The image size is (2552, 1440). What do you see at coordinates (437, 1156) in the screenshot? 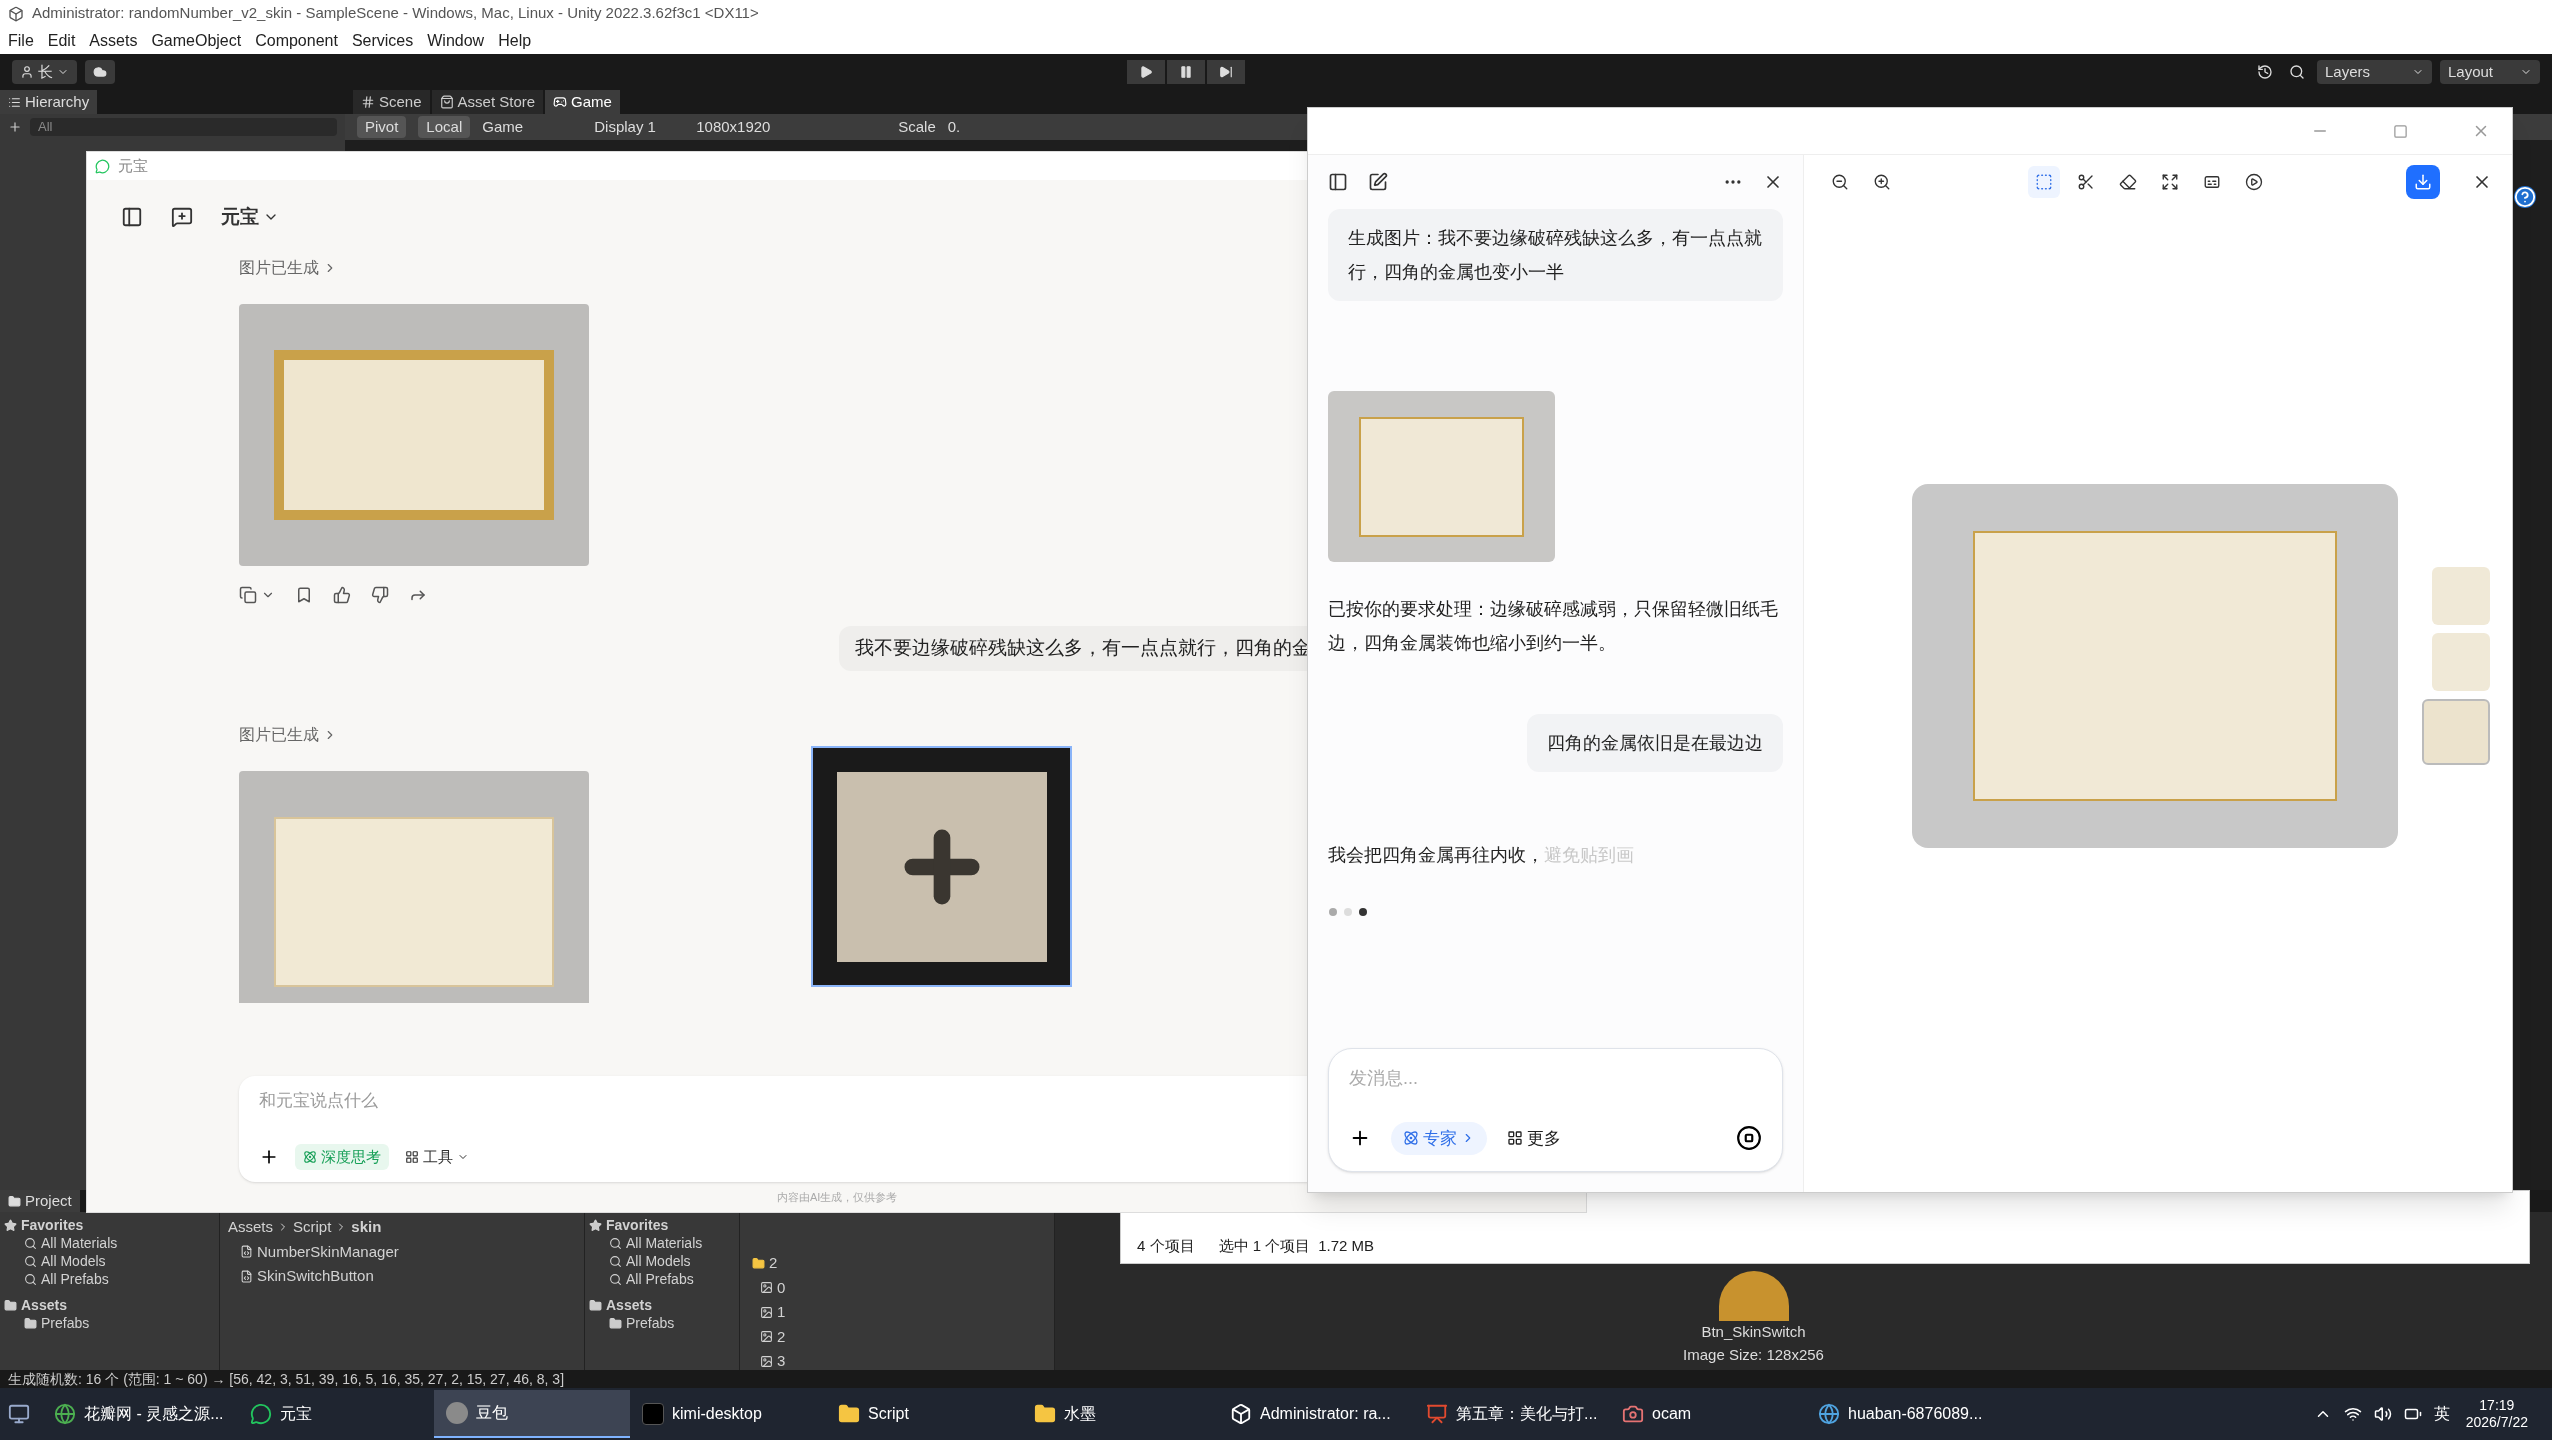
I see `tools-dropdown: 工具` at bounding box center [437, 1156].